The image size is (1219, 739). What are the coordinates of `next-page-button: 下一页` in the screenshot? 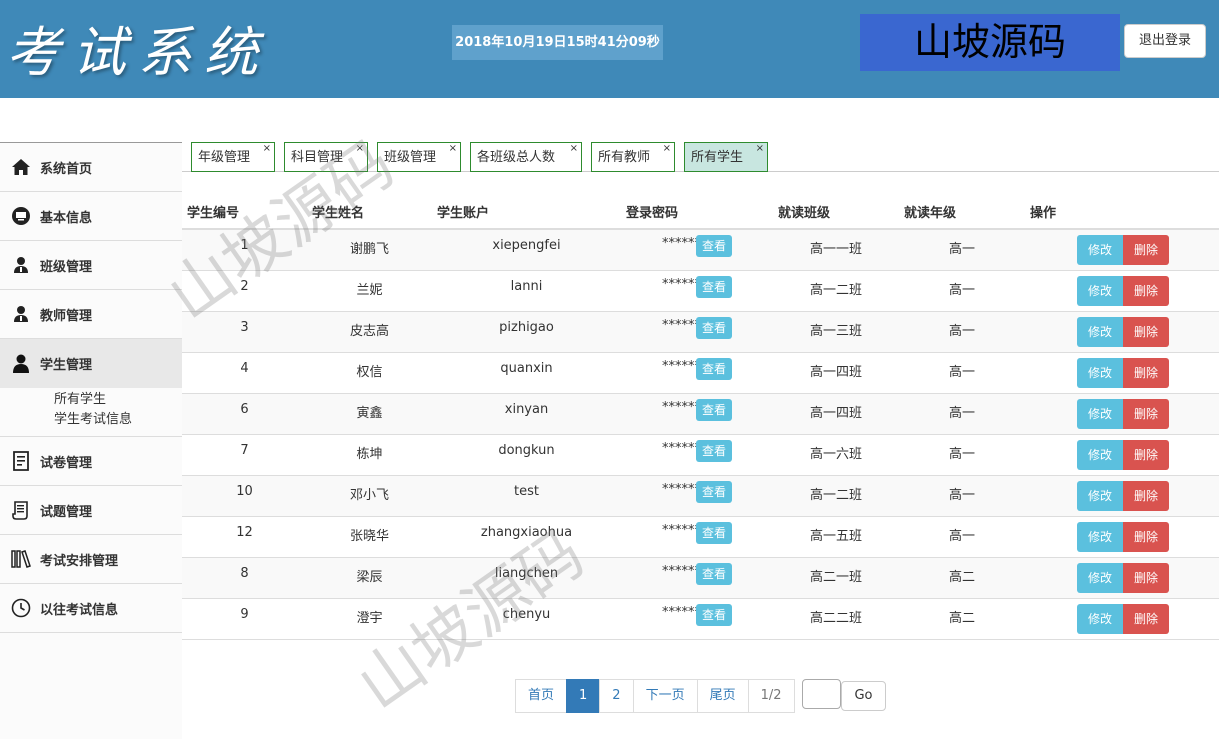 It's located at (665, 696).